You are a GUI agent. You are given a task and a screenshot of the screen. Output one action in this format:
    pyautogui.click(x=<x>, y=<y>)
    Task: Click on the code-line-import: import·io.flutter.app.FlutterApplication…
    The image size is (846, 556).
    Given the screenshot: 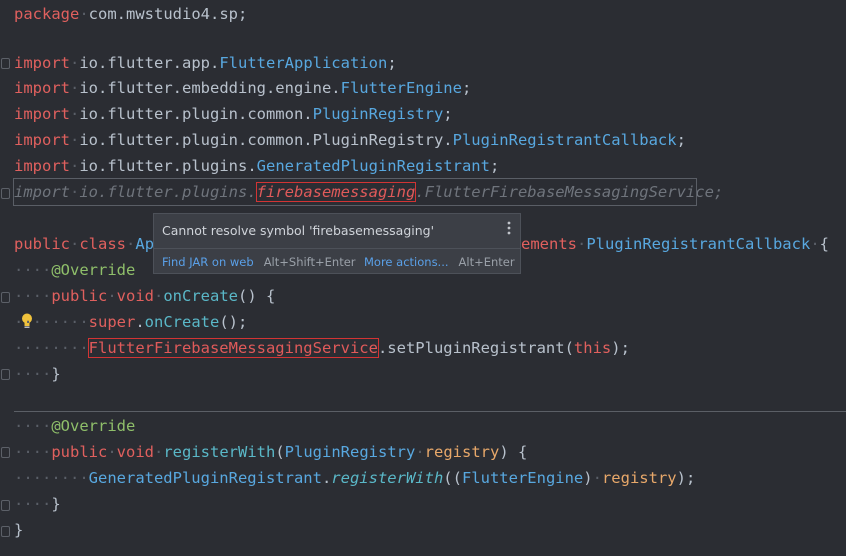 What is the action you would take?
    pyautogui.click(x=205, y=63)
    